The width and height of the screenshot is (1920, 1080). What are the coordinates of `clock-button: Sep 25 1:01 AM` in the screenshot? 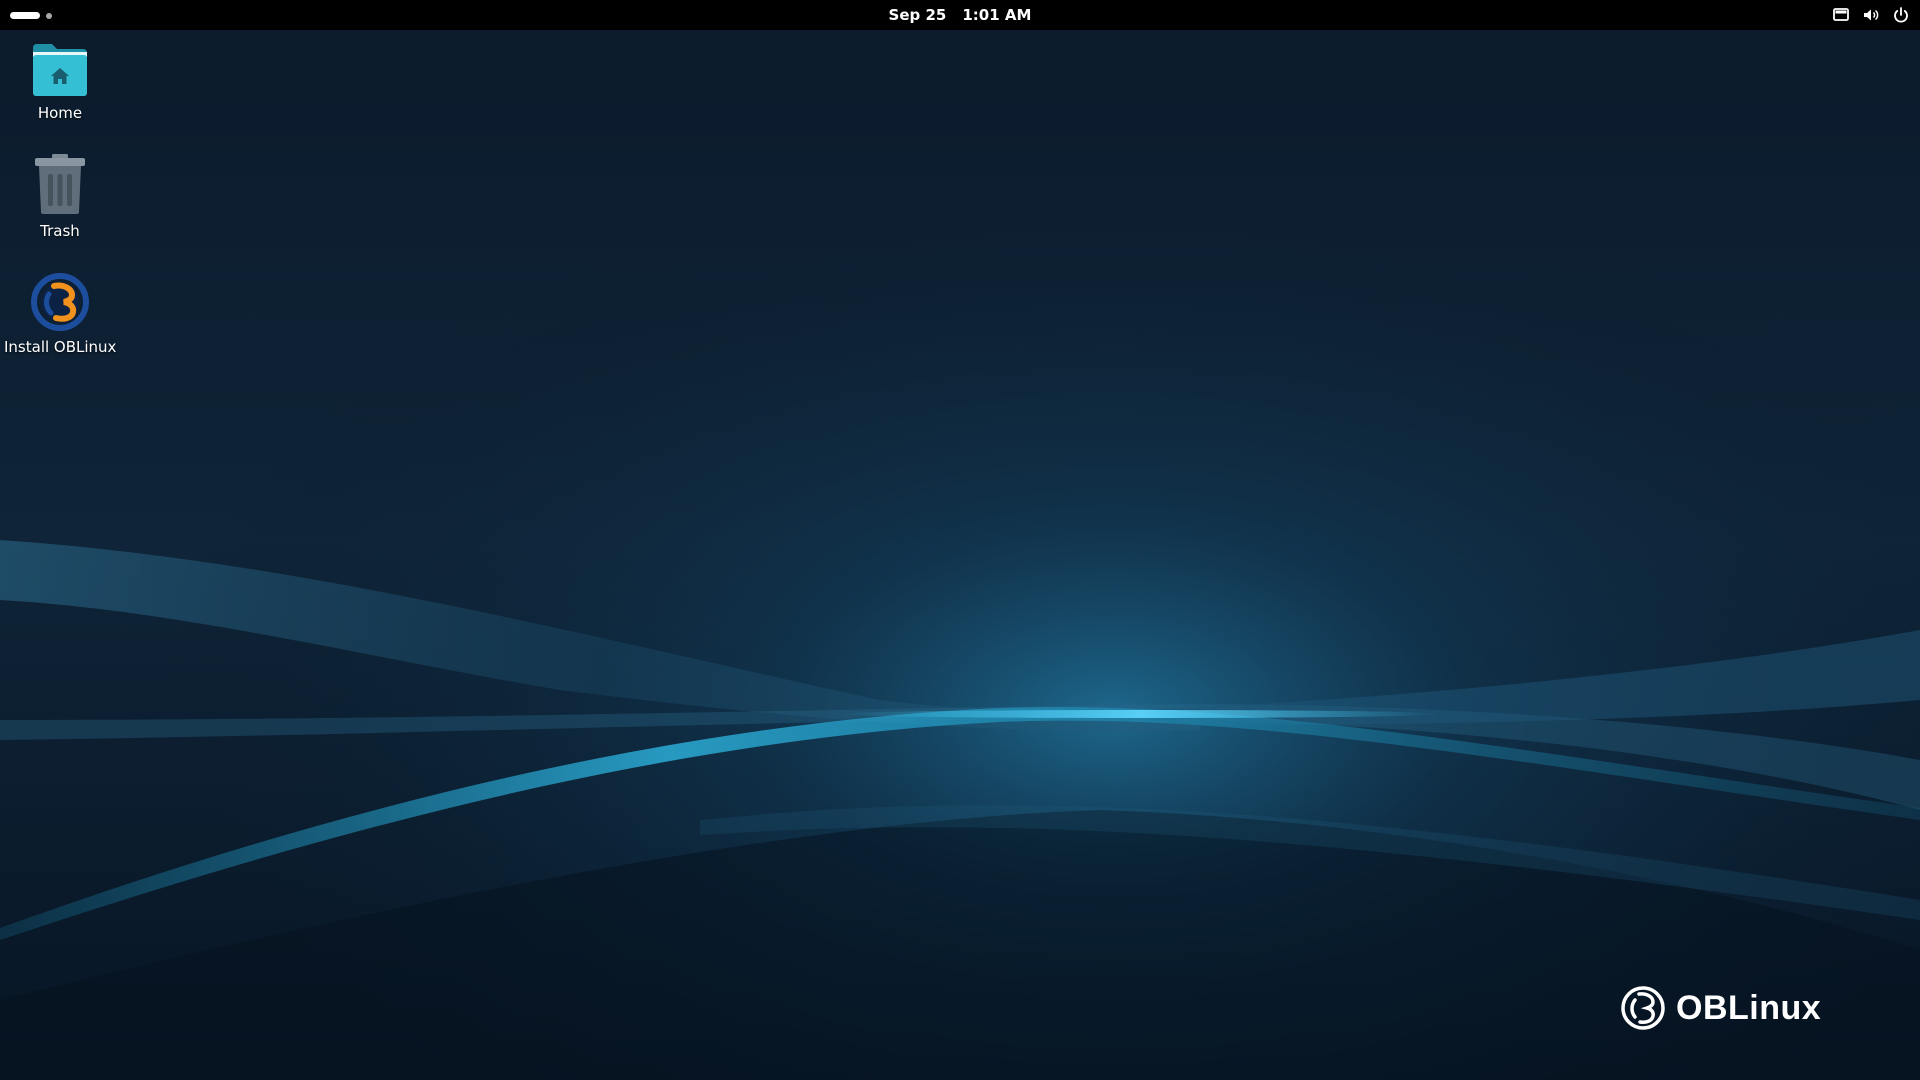 It's located at (960, 15).